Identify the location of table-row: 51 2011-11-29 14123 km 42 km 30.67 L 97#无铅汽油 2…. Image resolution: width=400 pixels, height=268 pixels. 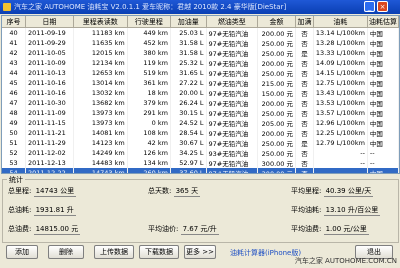
(200, 143).